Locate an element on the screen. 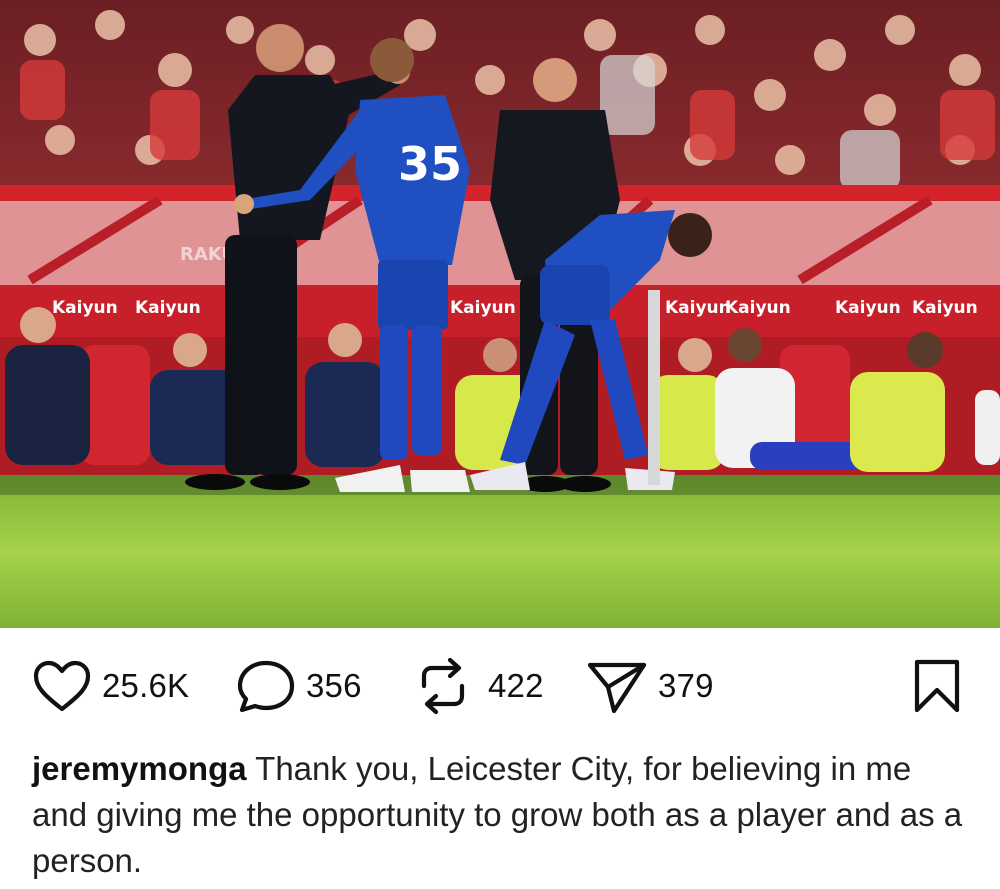 The height and width of the screenshot is (889, 1000). comment-action: 356 is located at coordinates (299, 686).